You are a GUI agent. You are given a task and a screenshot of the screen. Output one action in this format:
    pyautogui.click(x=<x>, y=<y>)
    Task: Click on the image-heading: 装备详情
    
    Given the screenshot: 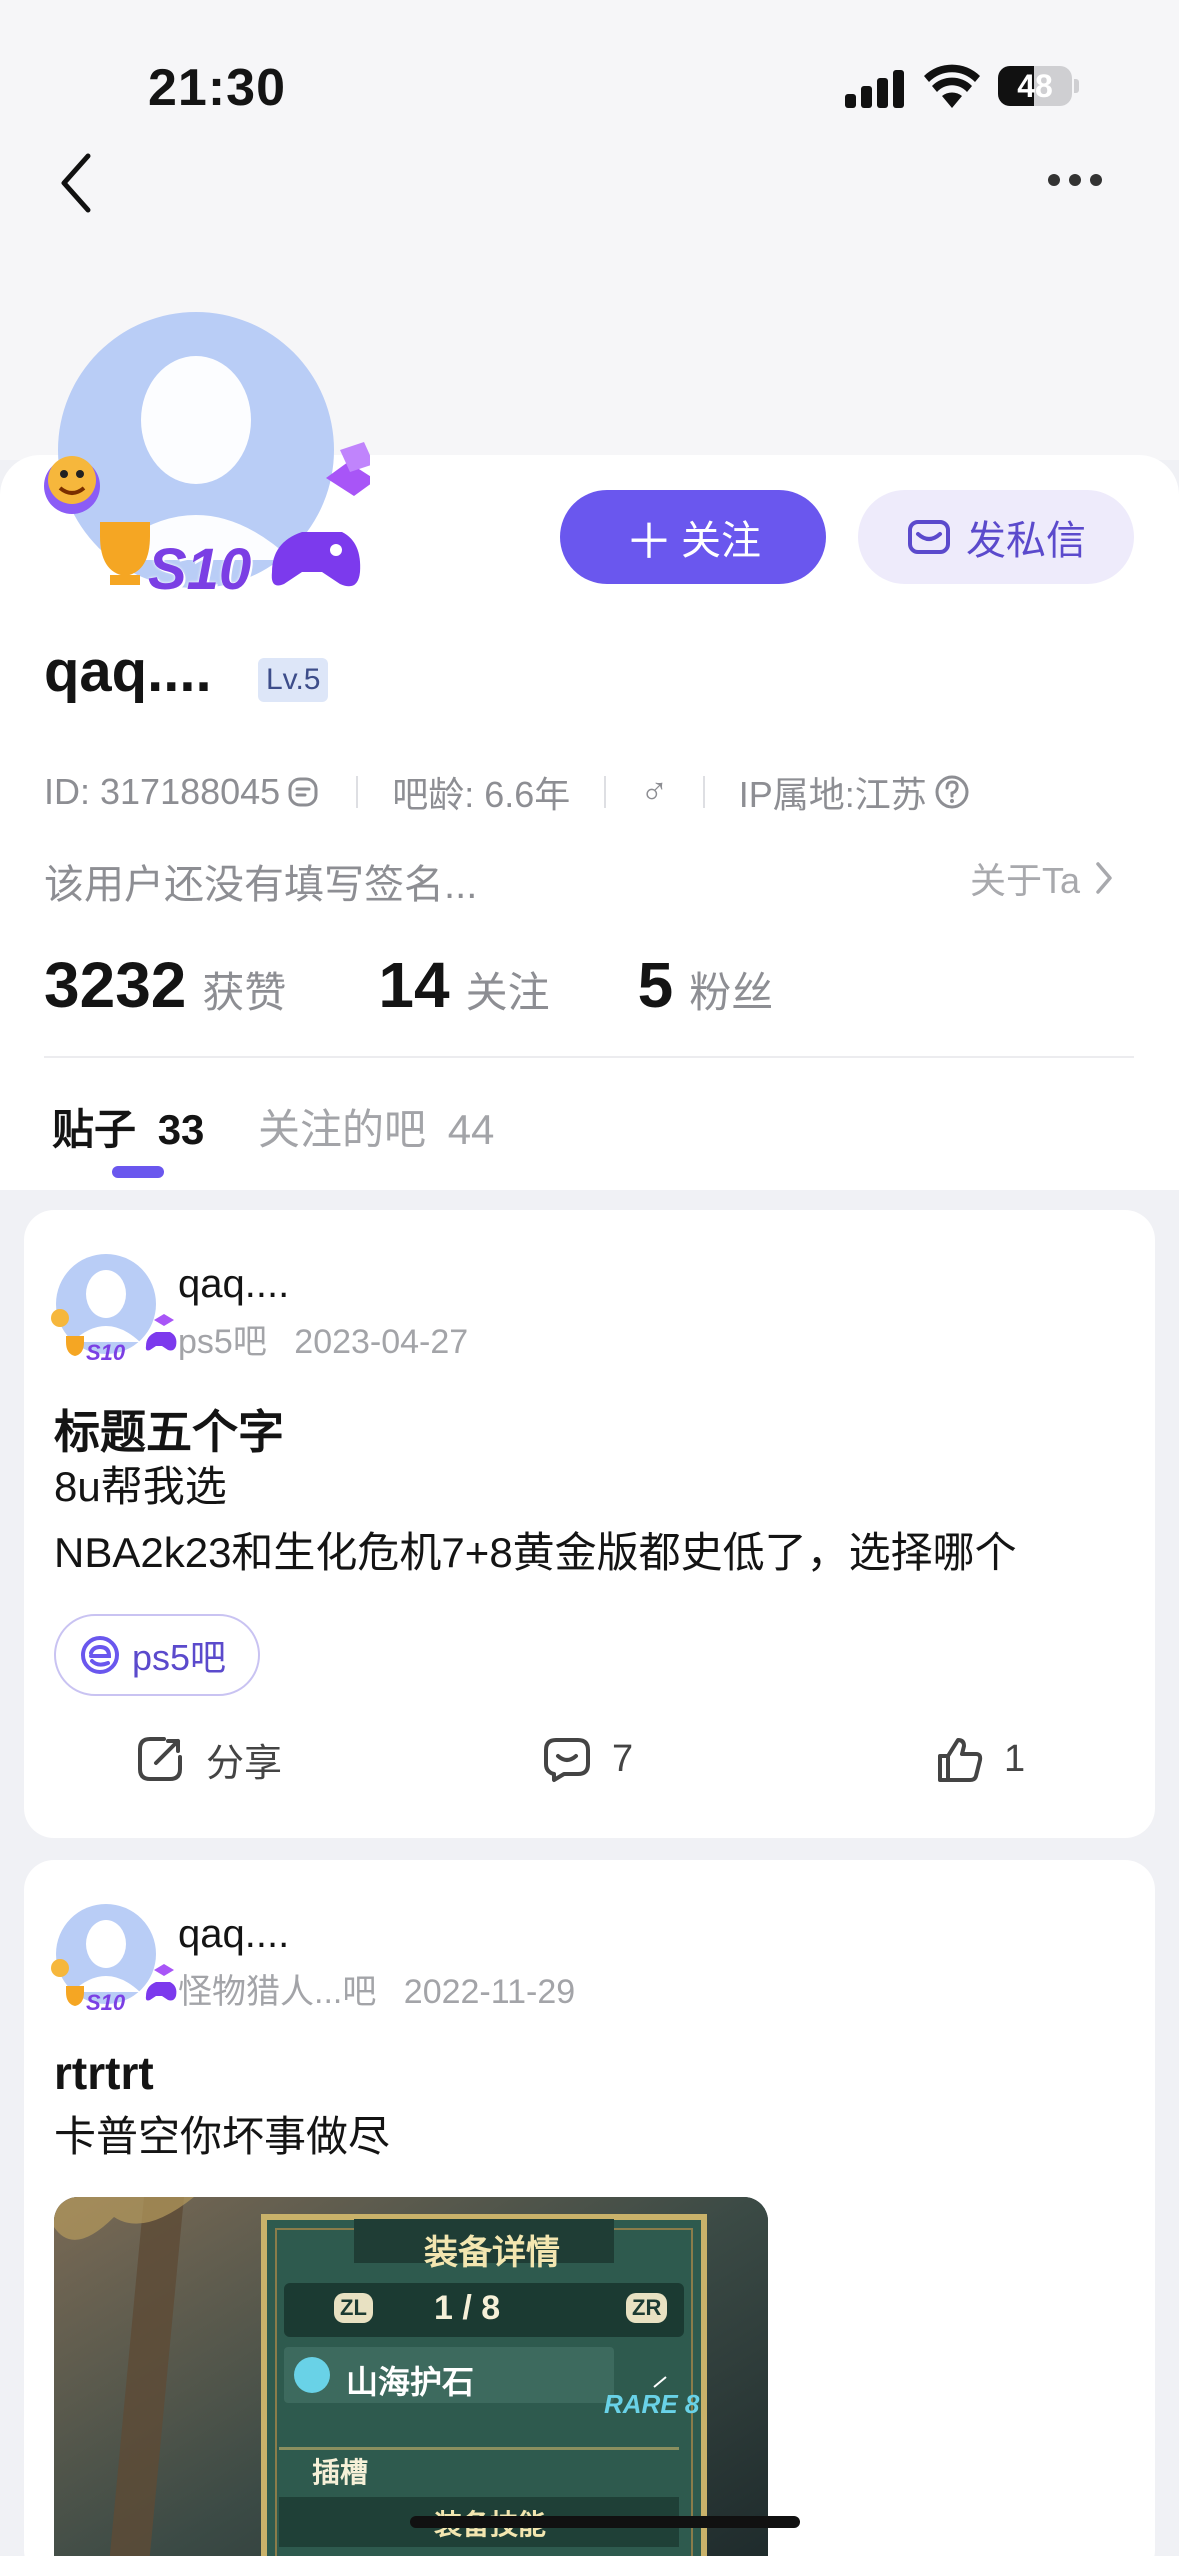 What is the action you would take?
    pyautogui.click(x=492, y=2253)
    